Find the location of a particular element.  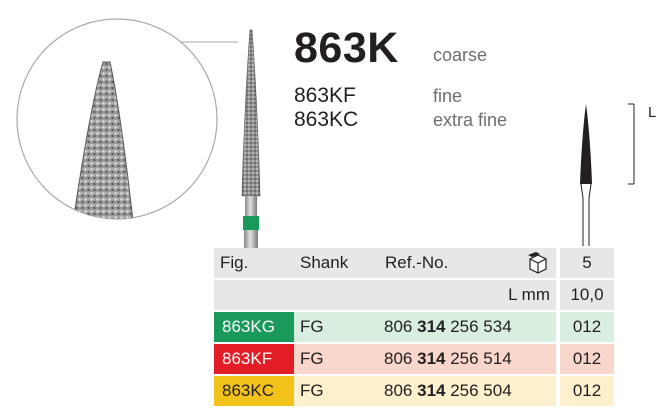

product-title: 863K is located at coordinates (346, 48).